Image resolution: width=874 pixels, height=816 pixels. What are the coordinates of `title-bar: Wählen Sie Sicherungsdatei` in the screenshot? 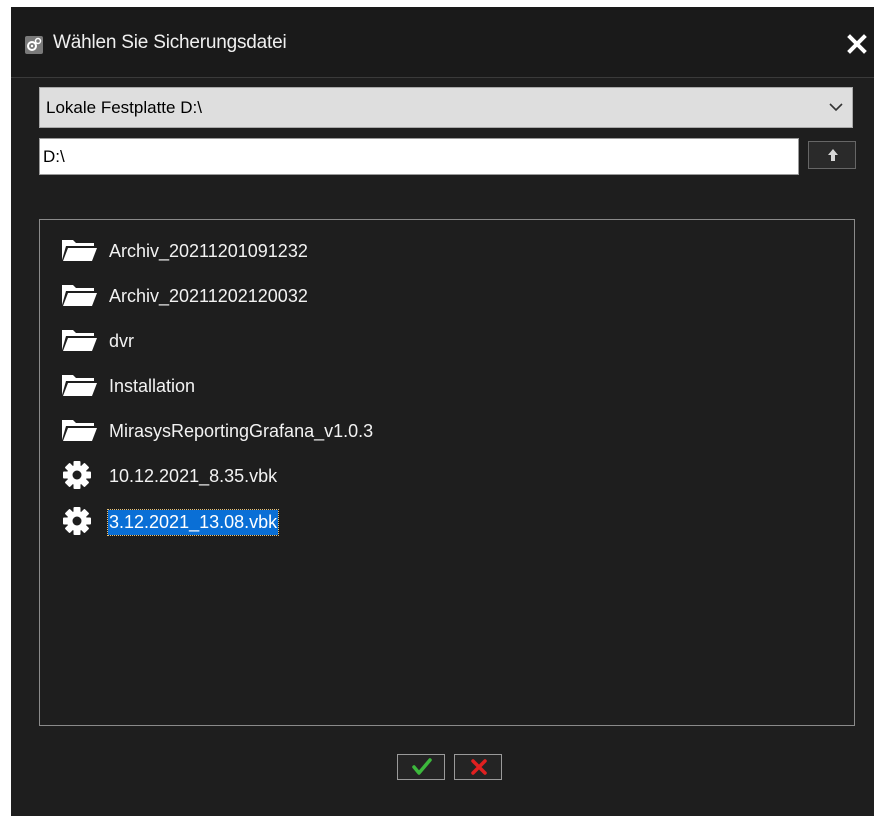 It's located at (442, 42).